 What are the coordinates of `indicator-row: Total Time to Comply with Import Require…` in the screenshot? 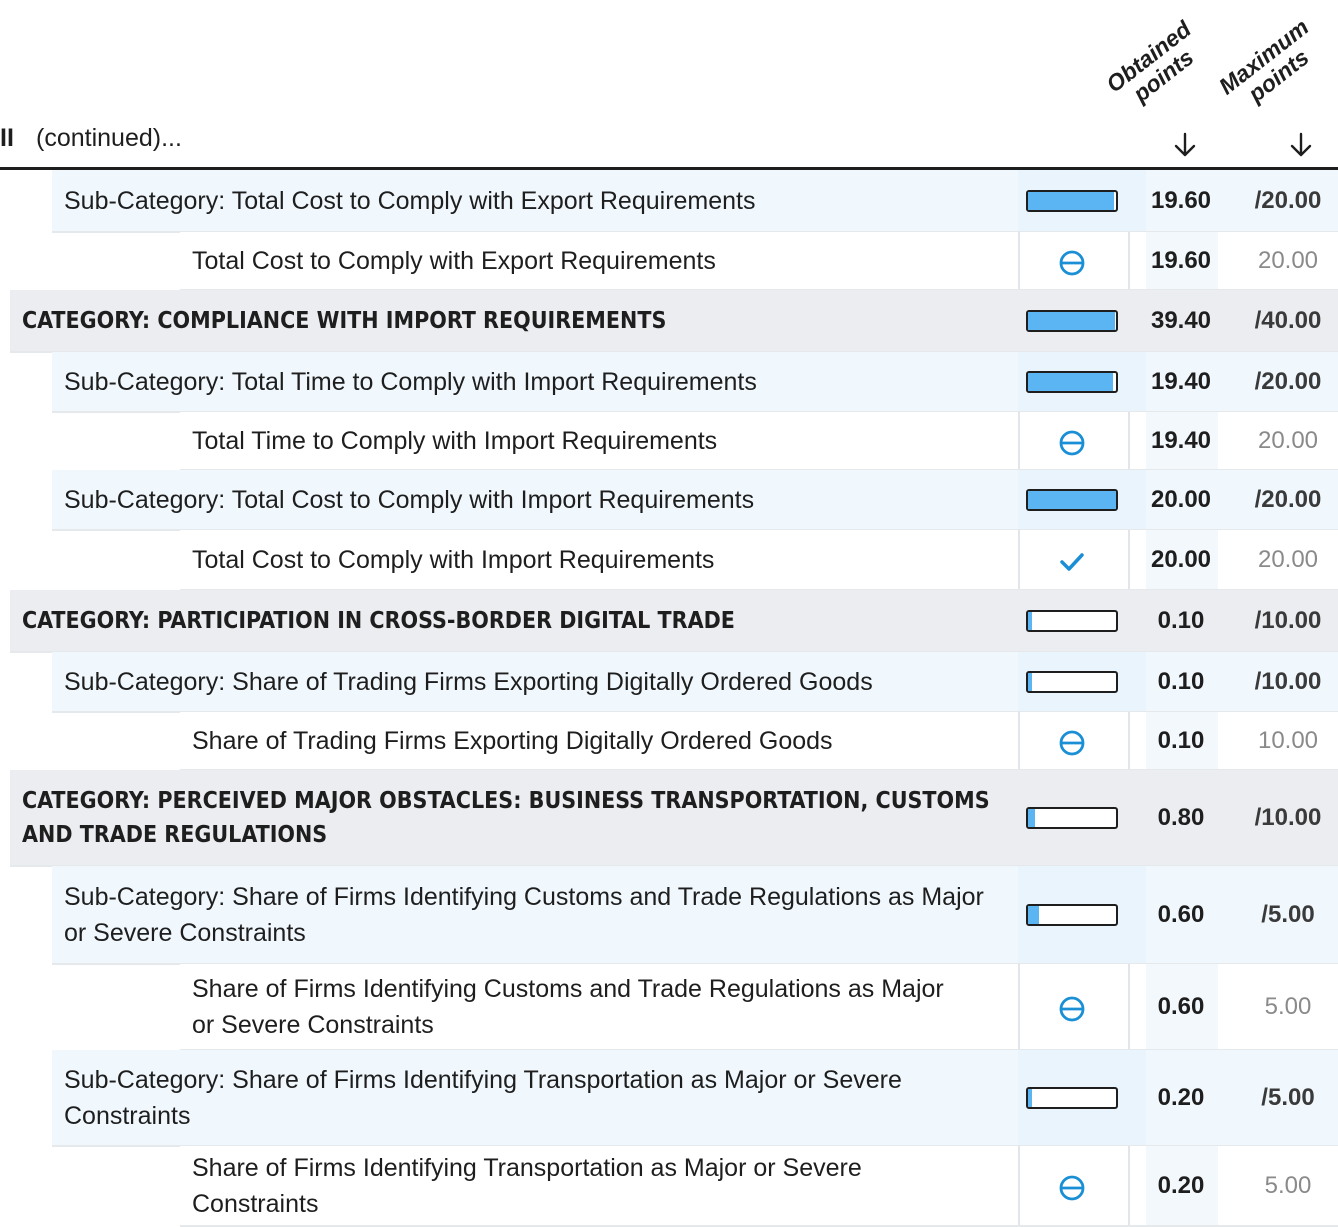 It's located at (669, 441).